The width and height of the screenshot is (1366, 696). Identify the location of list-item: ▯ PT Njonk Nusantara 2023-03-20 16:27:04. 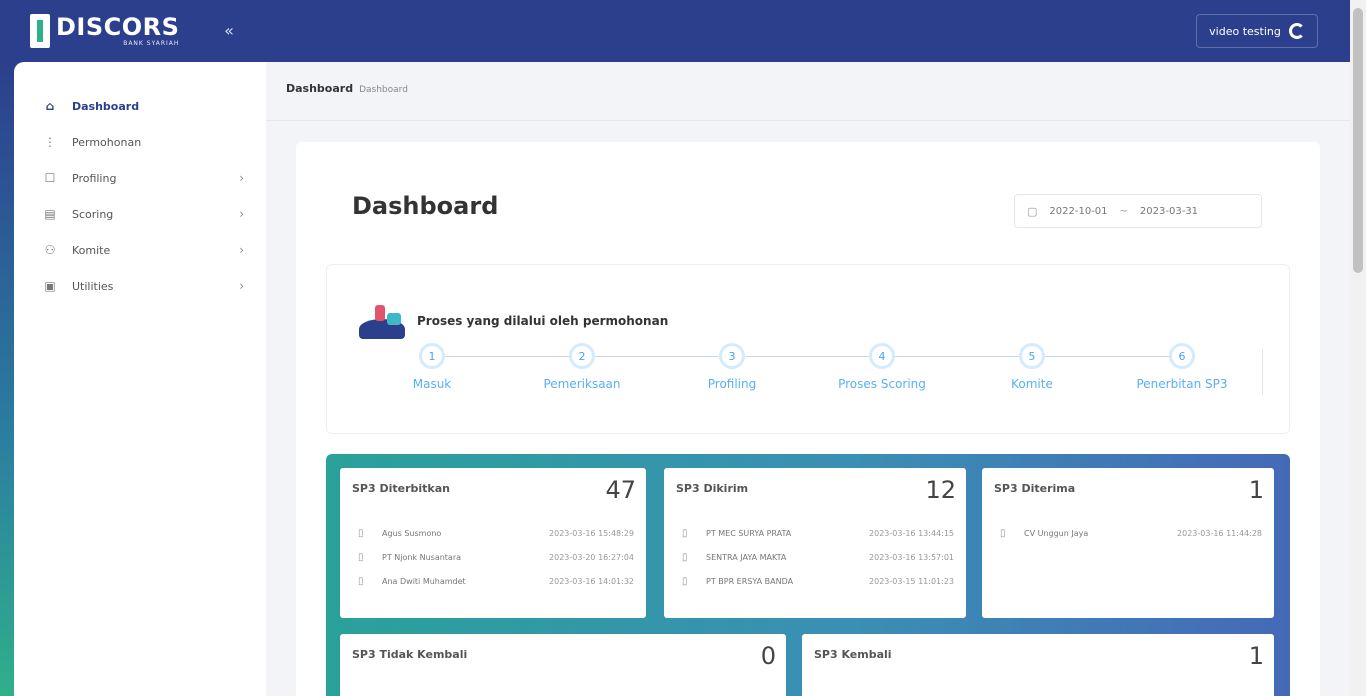
(493, 557).